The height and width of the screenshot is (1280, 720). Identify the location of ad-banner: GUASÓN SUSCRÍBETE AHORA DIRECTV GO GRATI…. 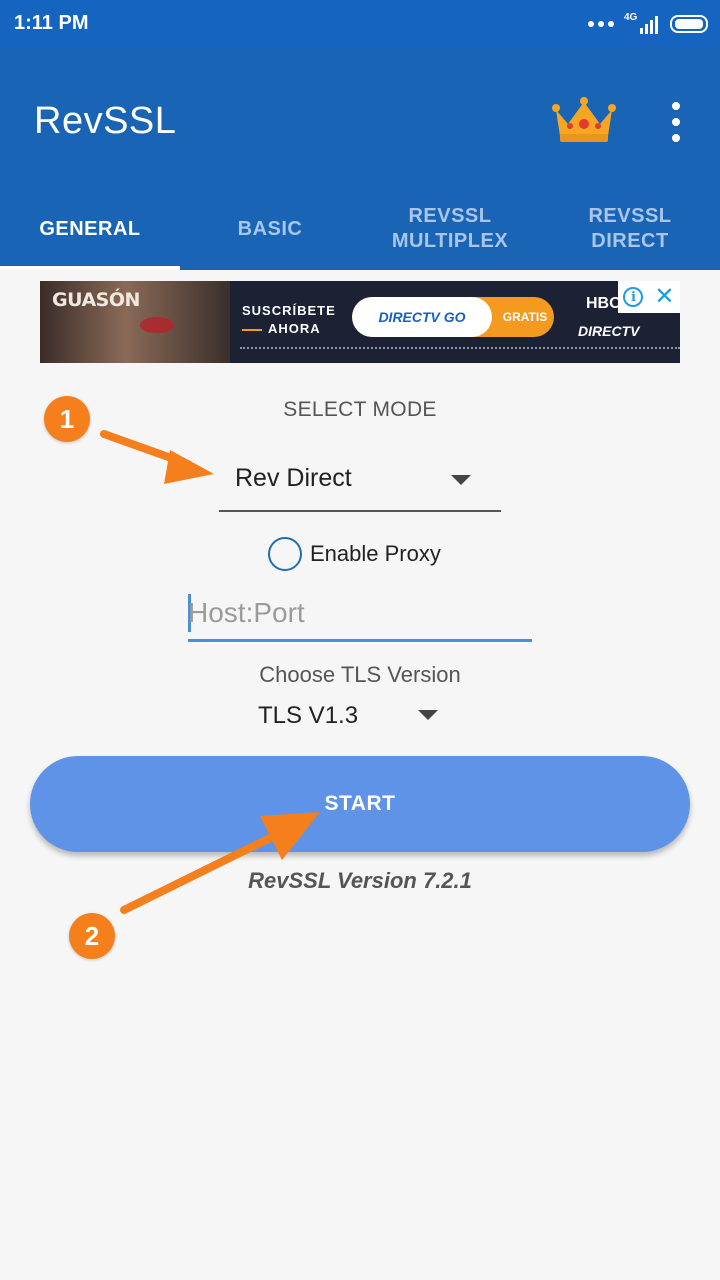
(360, 322).